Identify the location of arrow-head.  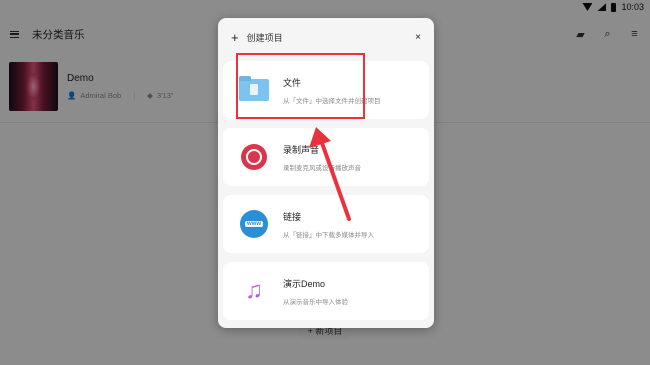
(320, 137).